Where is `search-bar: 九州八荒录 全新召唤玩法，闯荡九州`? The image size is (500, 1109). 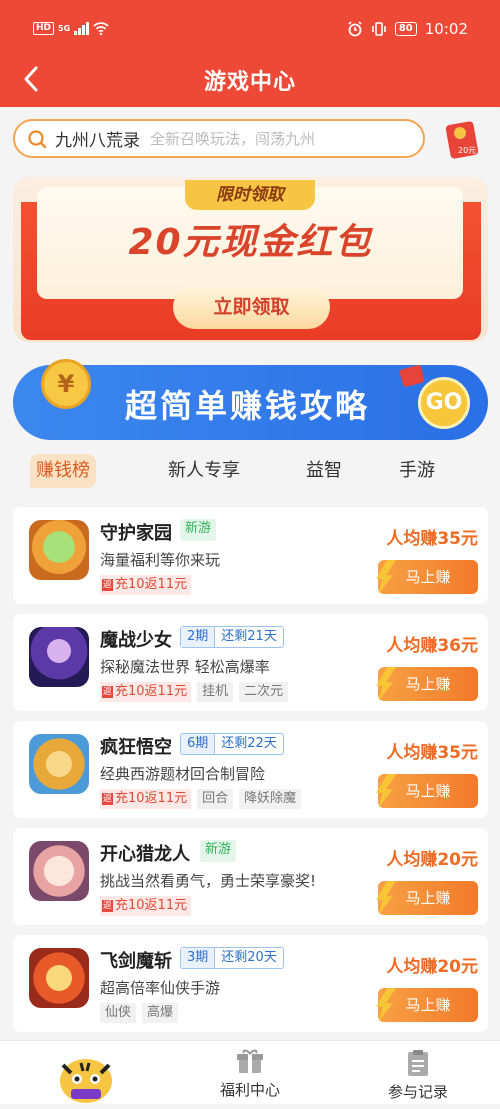 search-bar: 九州八荒录 全新召唤玩法，闯荡九州 is located at coordinates (219, 138).